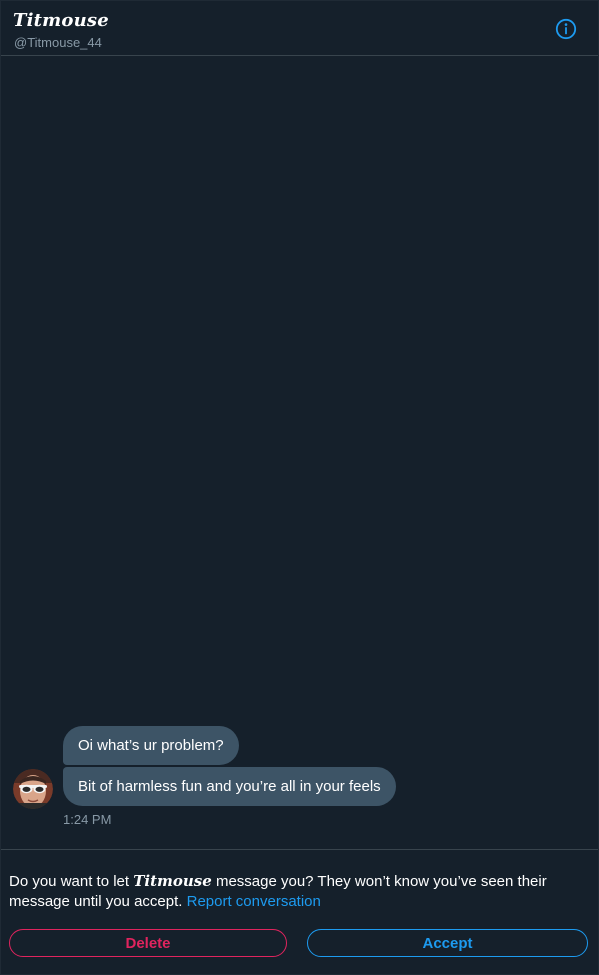 This screenshot has height=975, width=599. What do you see at coordinates (172, 881) in the screenshot?
I see `prompt-user-name: Titmouse` at bounding box center [172, 881].